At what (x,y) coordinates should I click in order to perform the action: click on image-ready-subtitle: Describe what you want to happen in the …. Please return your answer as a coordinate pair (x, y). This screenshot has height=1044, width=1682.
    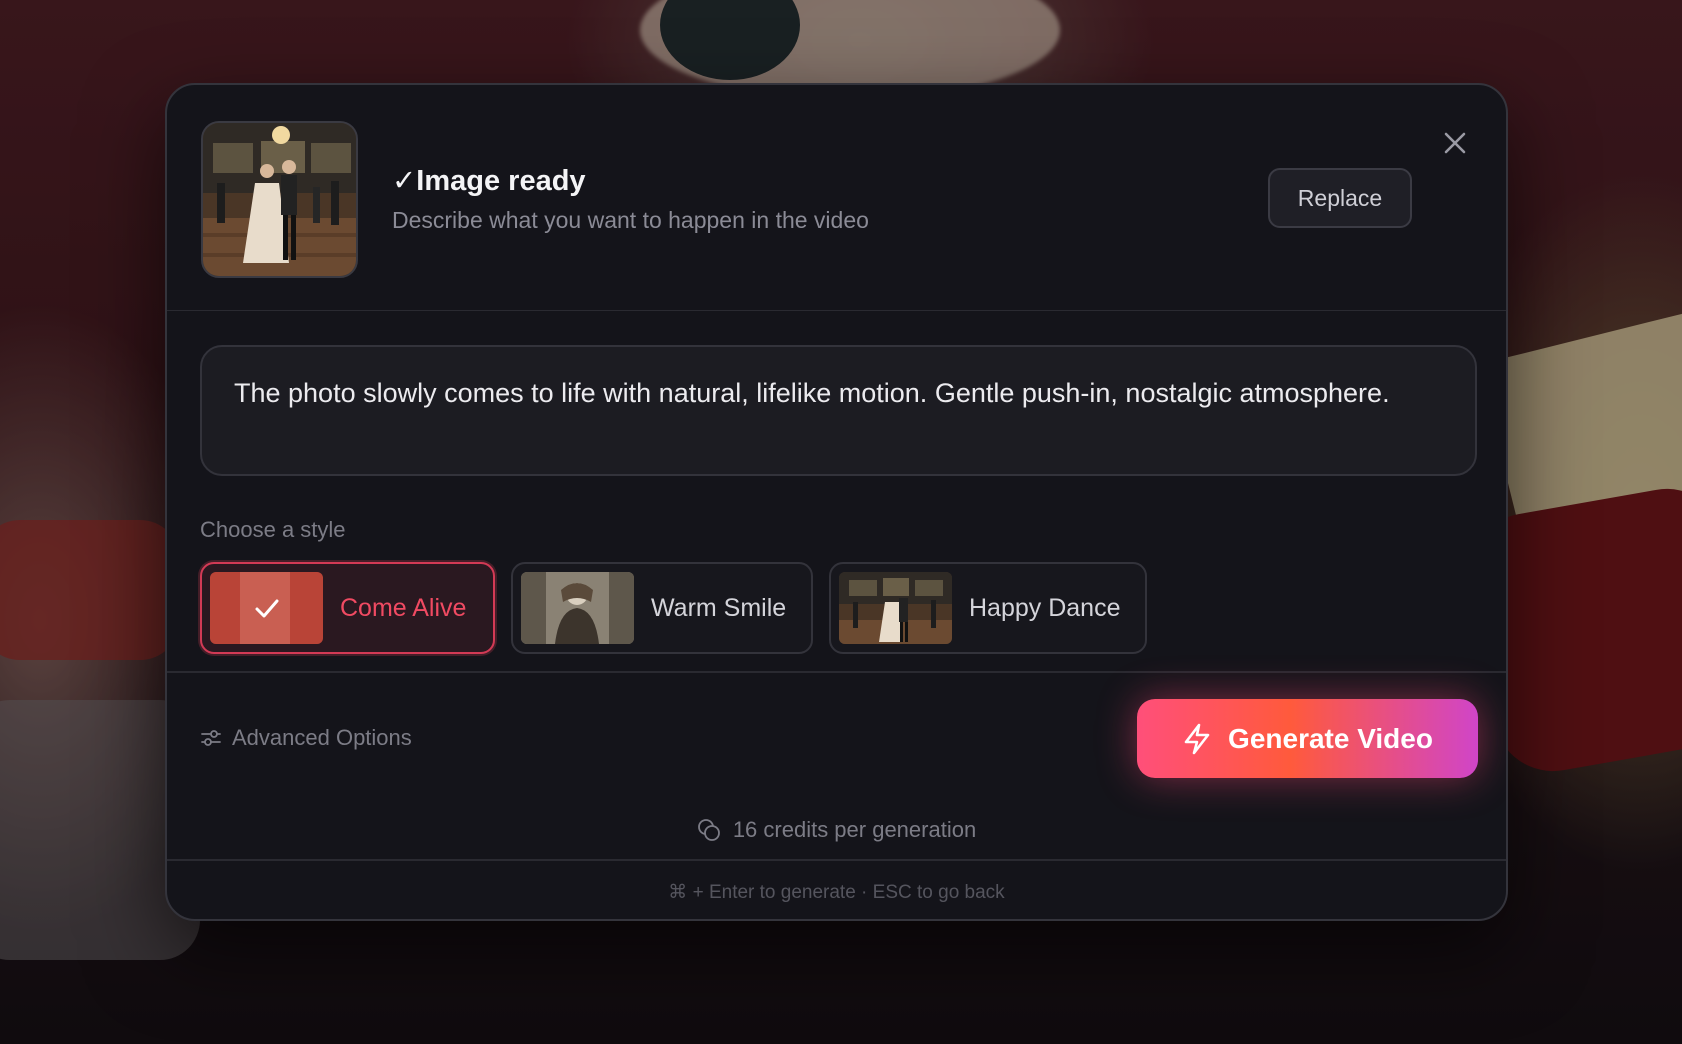
    Looking at the image, I should click on (630, 220).